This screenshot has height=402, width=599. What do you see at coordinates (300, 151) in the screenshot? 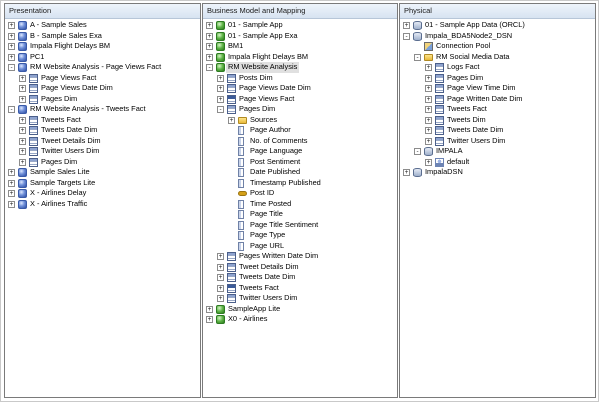
I see `tree-item: Page Language` at bounding box center [300, 151].